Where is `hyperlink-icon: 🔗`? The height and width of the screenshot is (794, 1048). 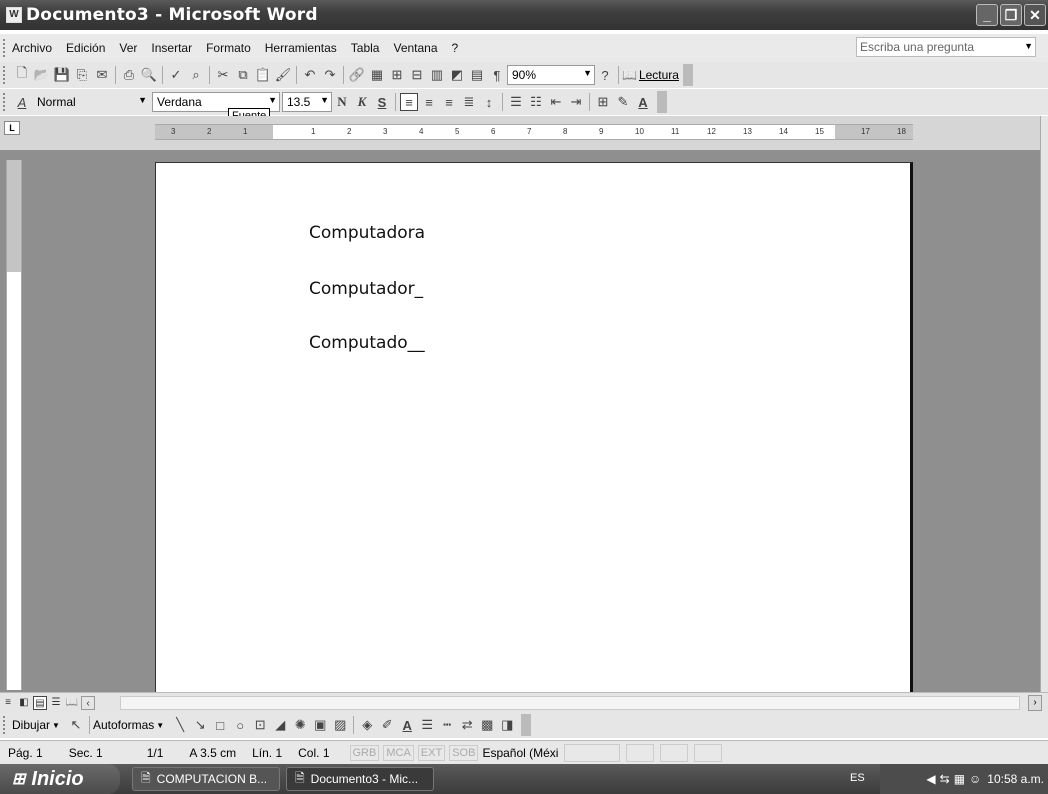
hyperlink-icon: 🔗 is located at coordinates (357, 75).